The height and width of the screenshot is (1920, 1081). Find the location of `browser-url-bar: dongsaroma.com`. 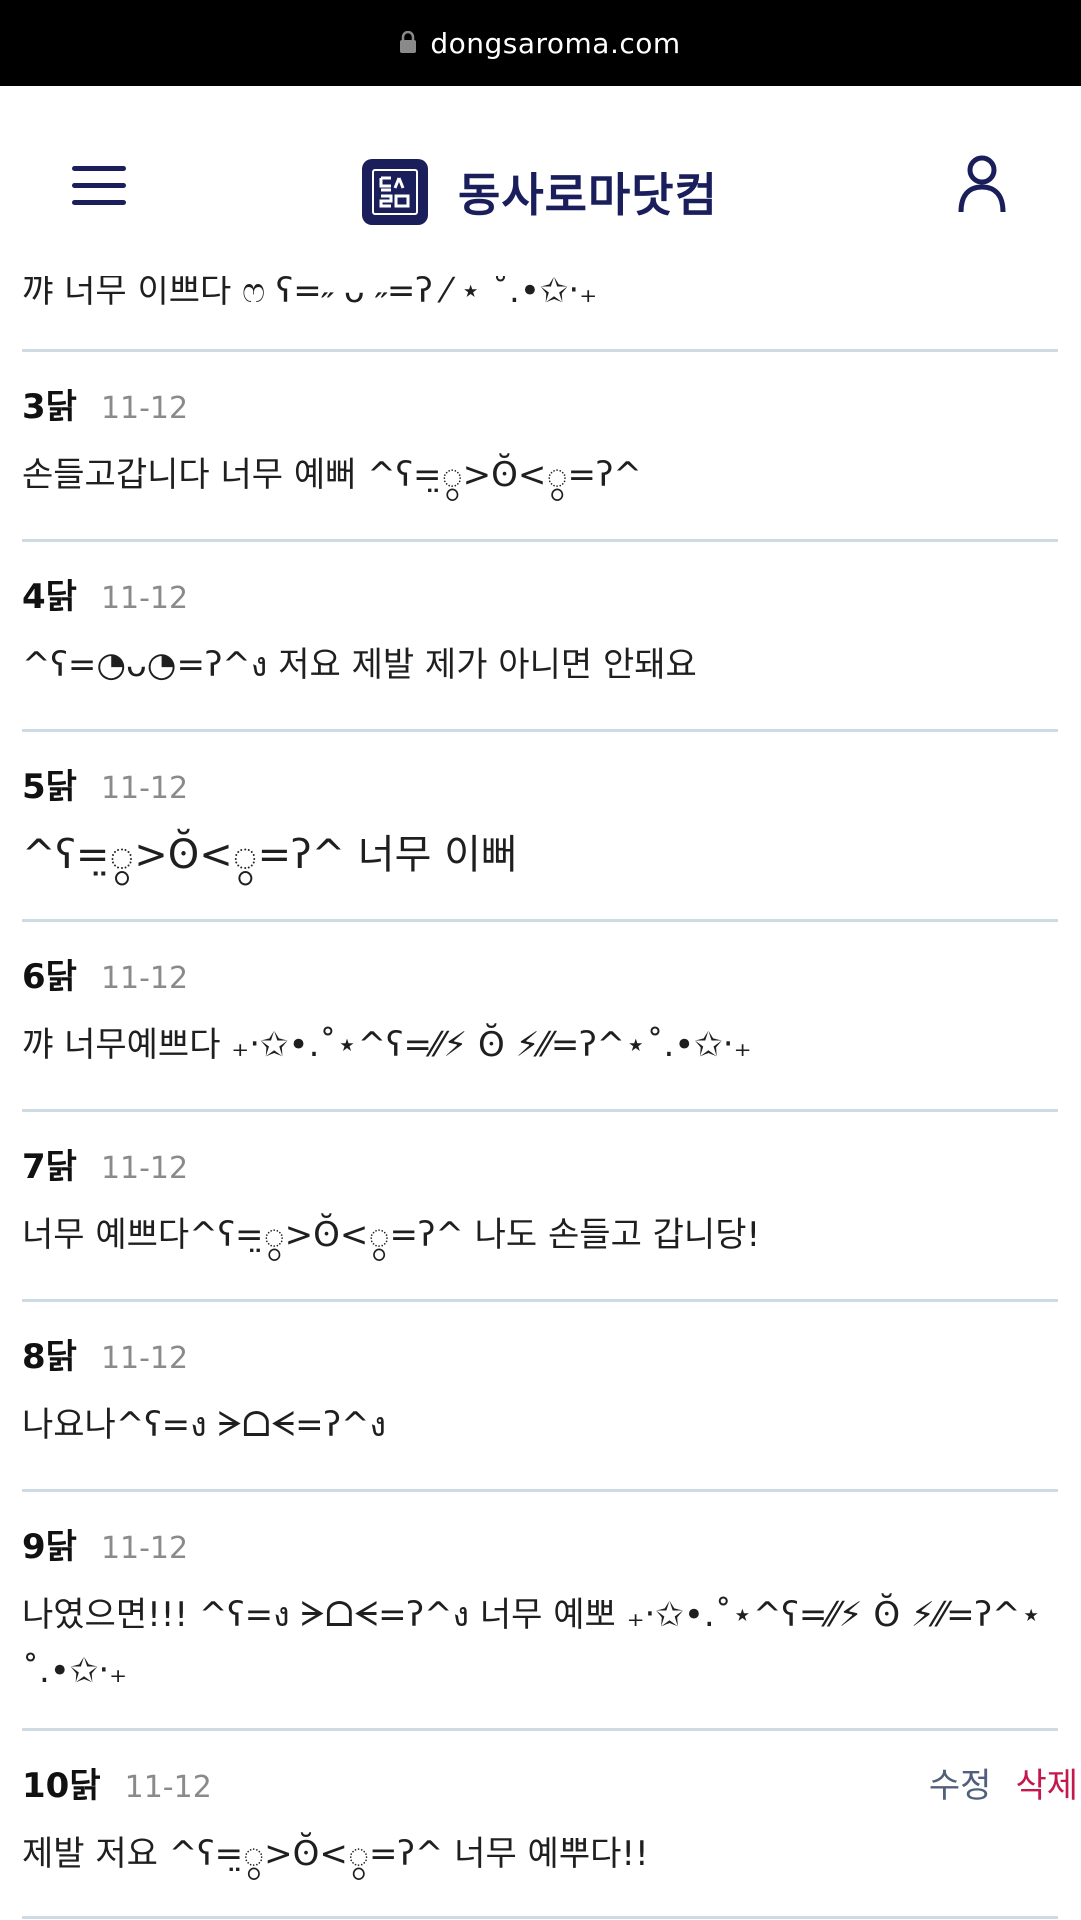

browser-url-bar: dongsaroma.com is located at coordinates (540, 43).